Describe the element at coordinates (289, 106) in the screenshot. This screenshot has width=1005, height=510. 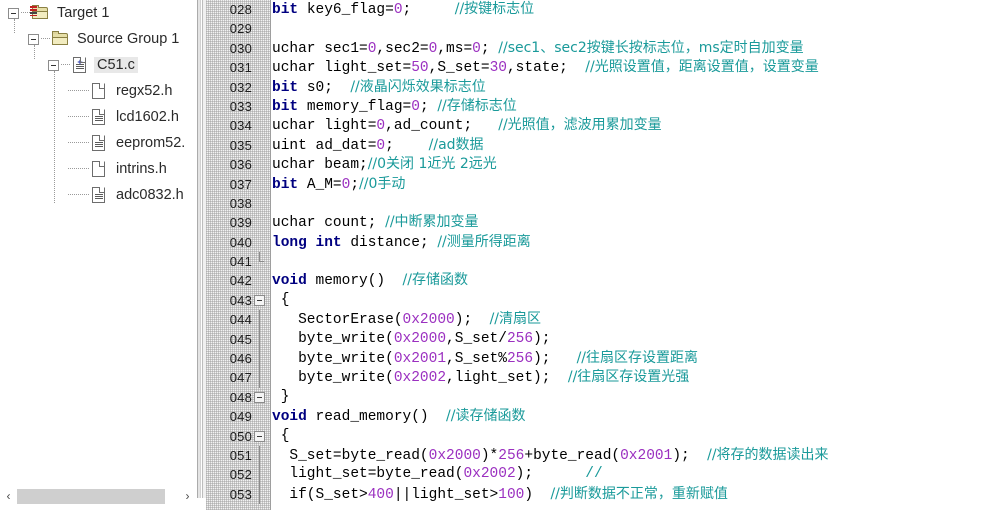
I see `token-kw: bit` at that location.